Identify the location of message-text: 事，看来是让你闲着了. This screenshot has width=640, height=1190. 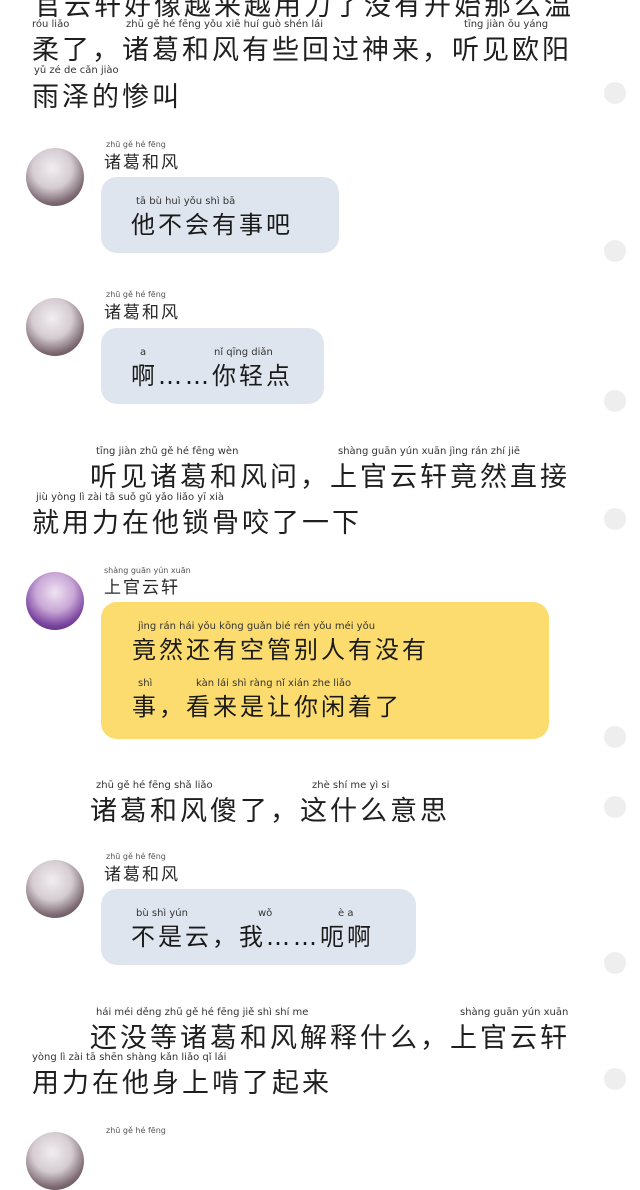
(267, 707).